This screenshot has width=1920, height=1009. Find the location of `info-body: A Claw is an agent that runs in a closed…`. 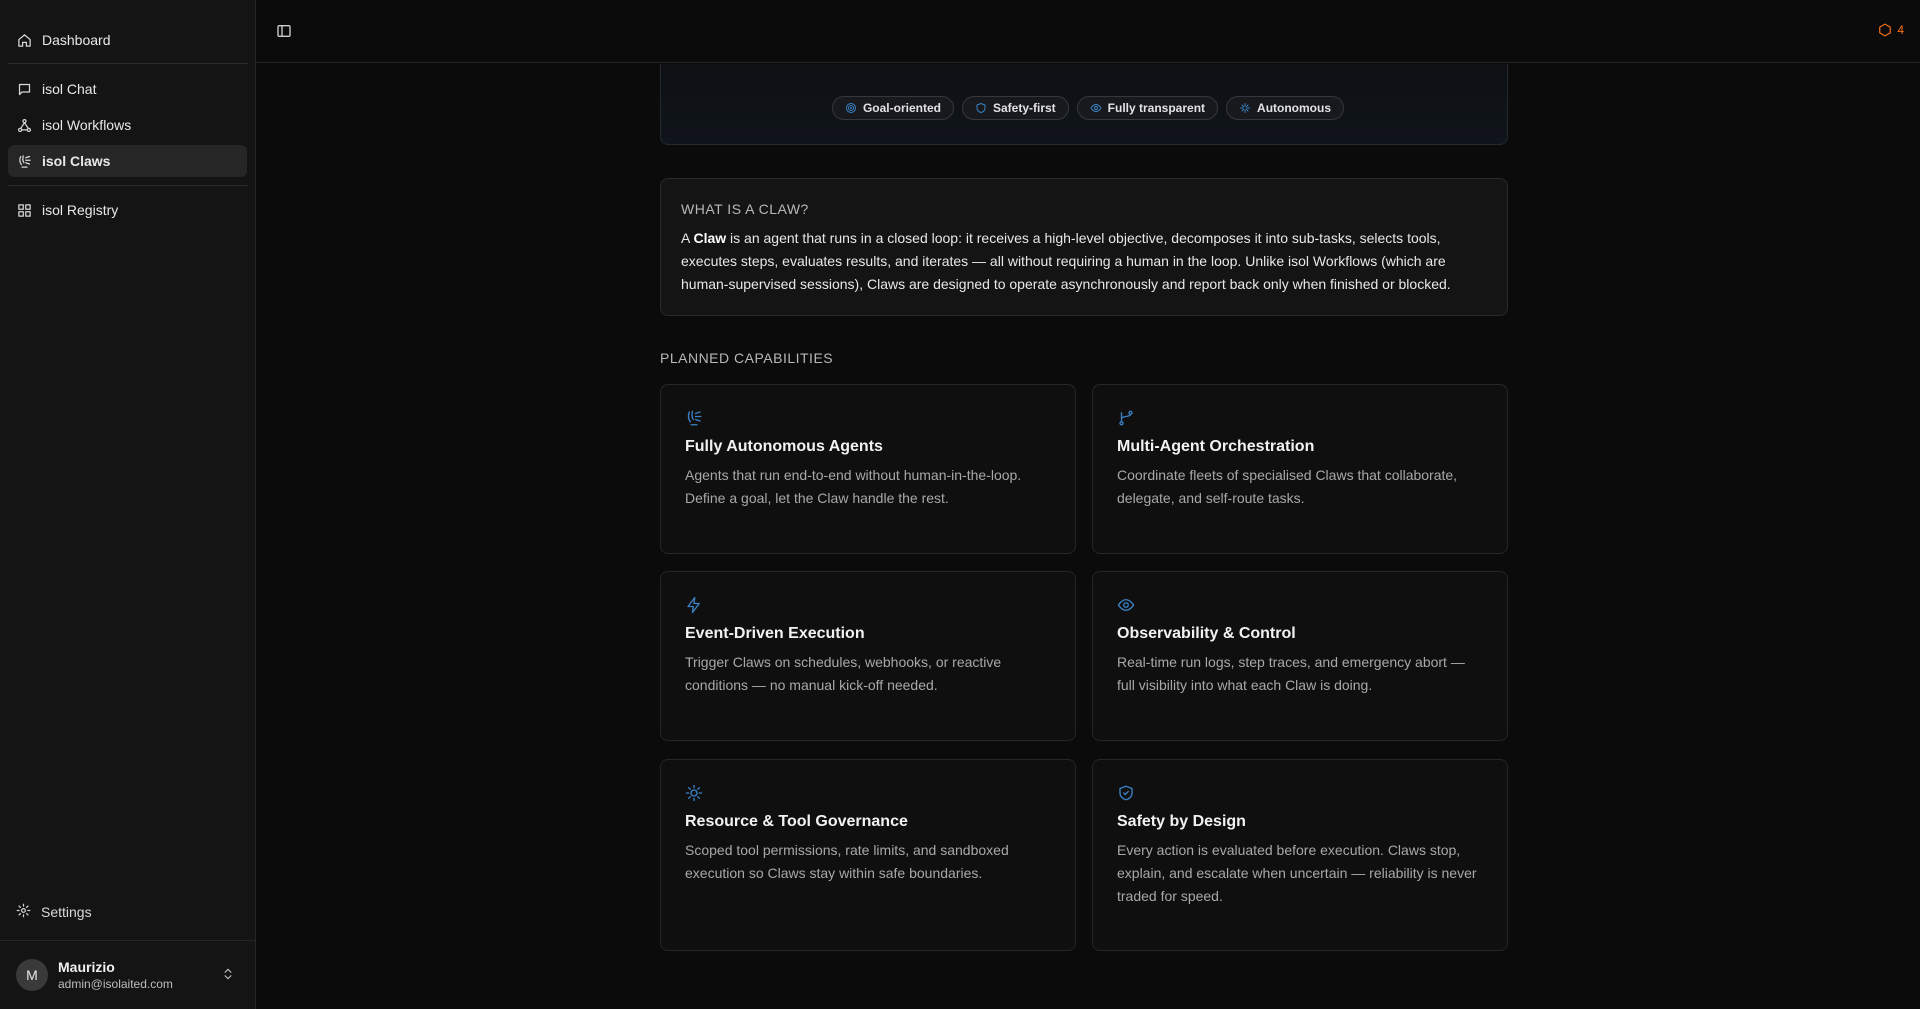

info-body: A Claw is an agent that runs in a closed… is located at coordinates (1084, 261).